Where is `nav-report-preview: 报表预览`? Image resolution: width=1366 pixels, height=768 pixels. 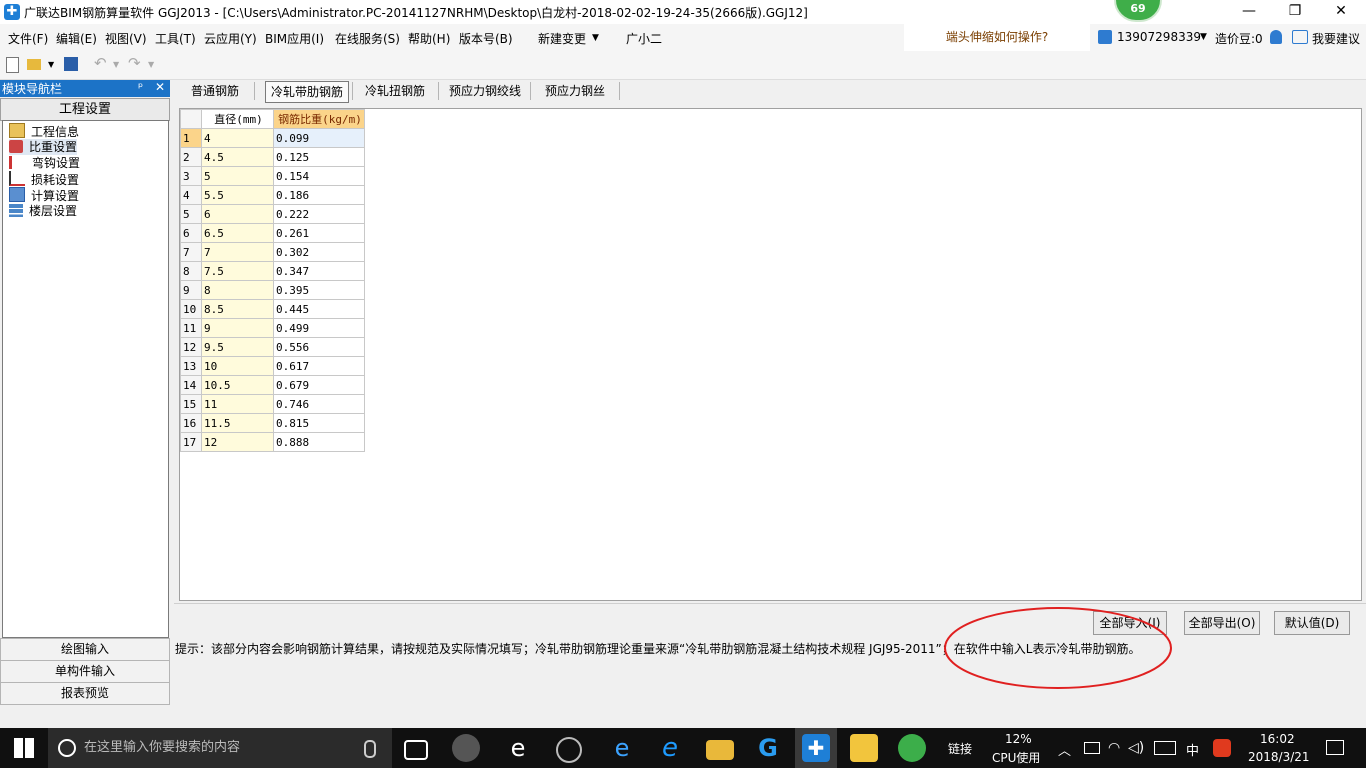 nav-report-preview: 报表预览 is located at coordinates (85, 693).